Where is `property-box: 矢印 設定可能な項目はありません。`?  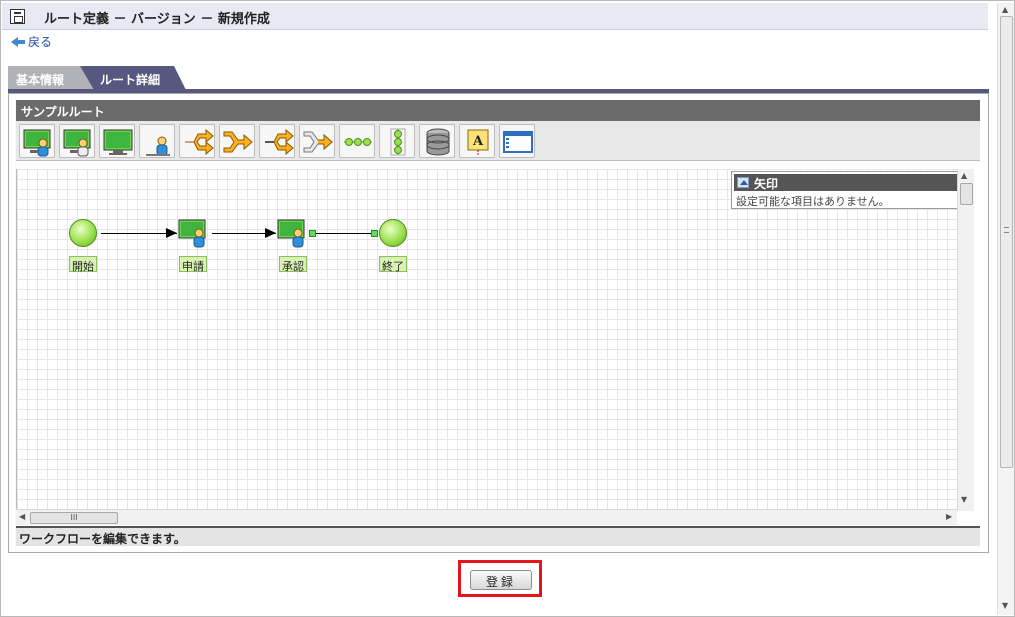 property-box: 矢印 設定可能な項目はありません。 is located at coordinates (845, 190).